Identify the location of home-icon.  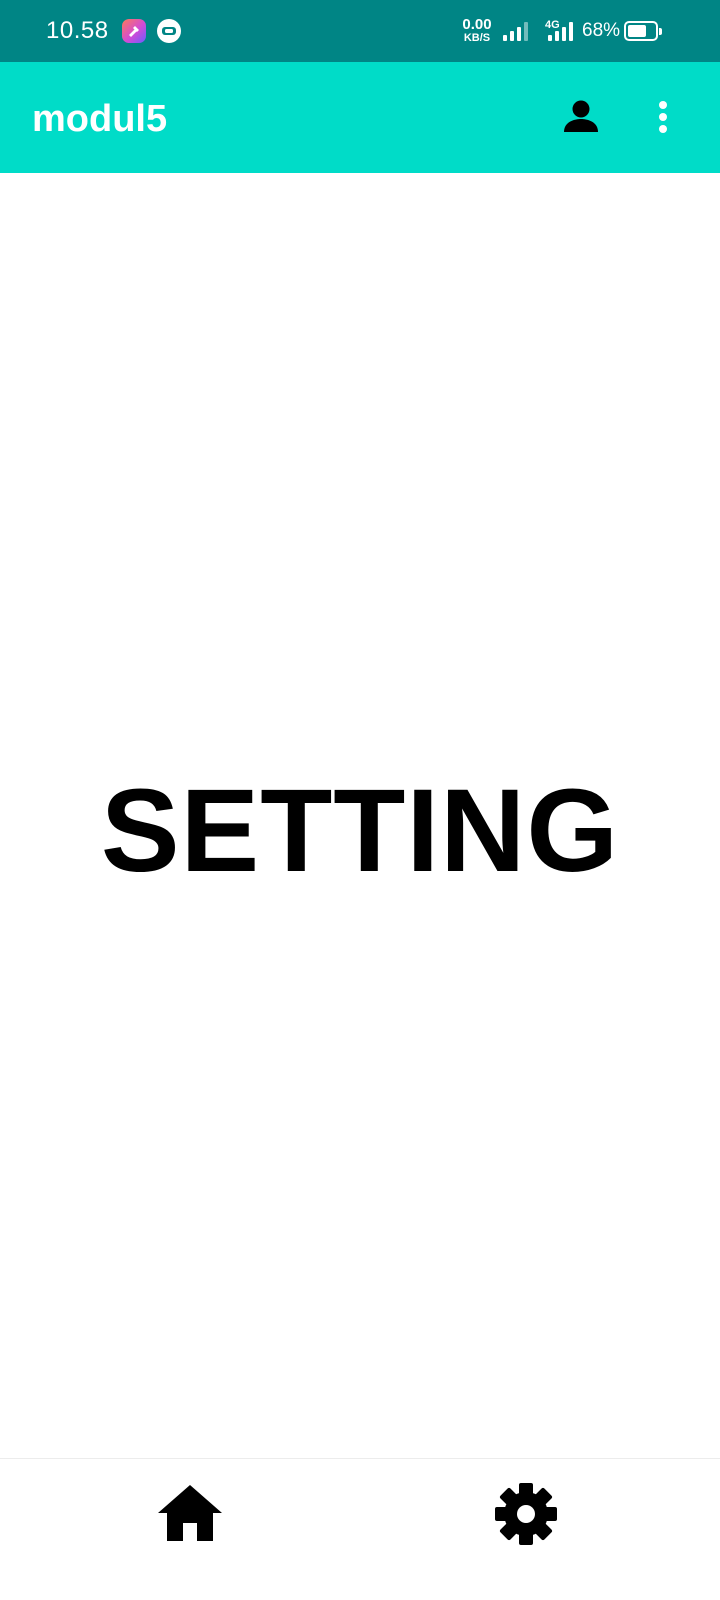
(190, 1513).